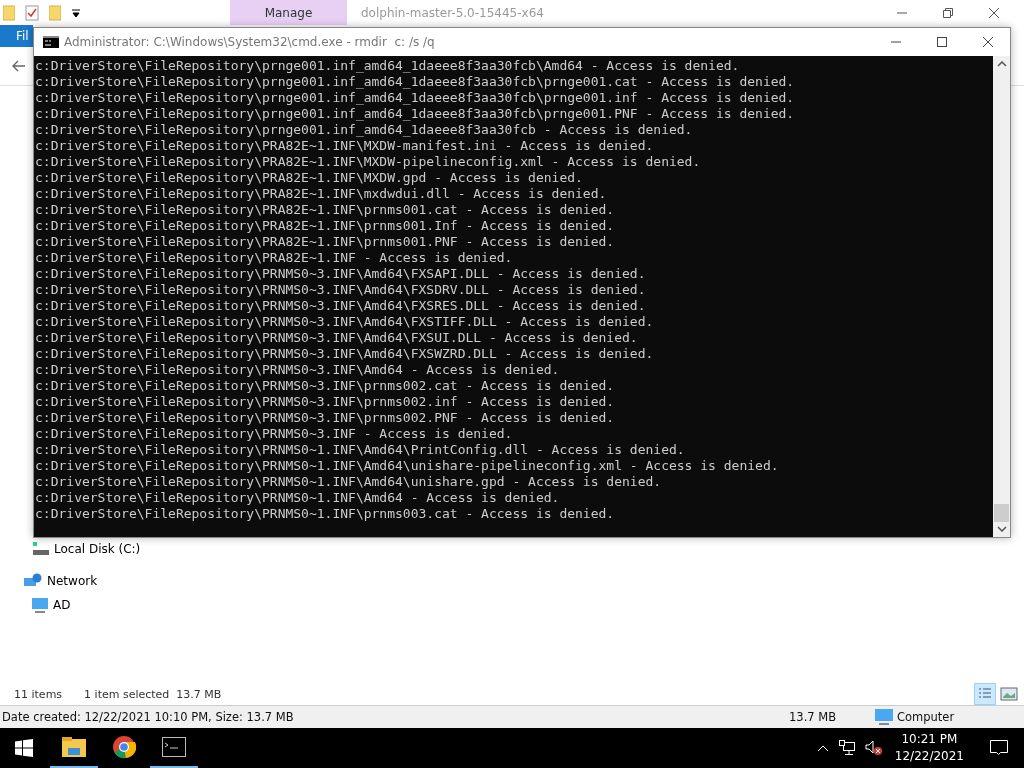 Image resolution: width=1024 pixels, height=768 pixels. What do you see at coordinates (345, 146) in the screenshot?
I see `console-line: c:DriverStore\FileRepository\PRA82E~1.INF\MXDW-manifest.ini - Access is denied.` at bounding box center [345, 146].